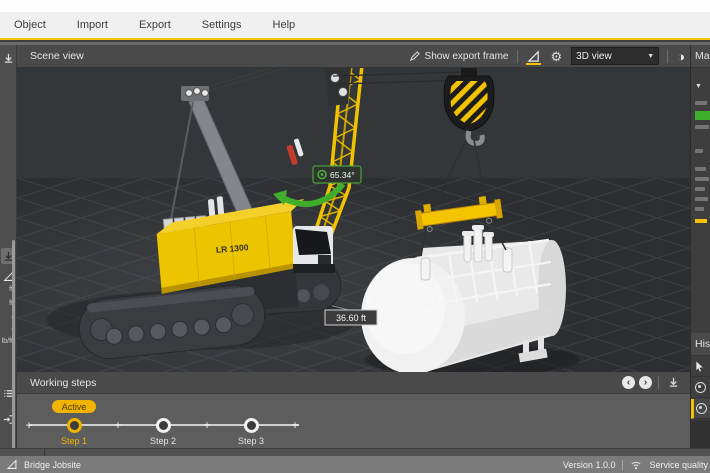 This screenshot has width=710, height=473. What do you see at coordinates (678, 464) in the screenshot?
I see `service-quality-label: Service quality` at bounding box center [678, 464].